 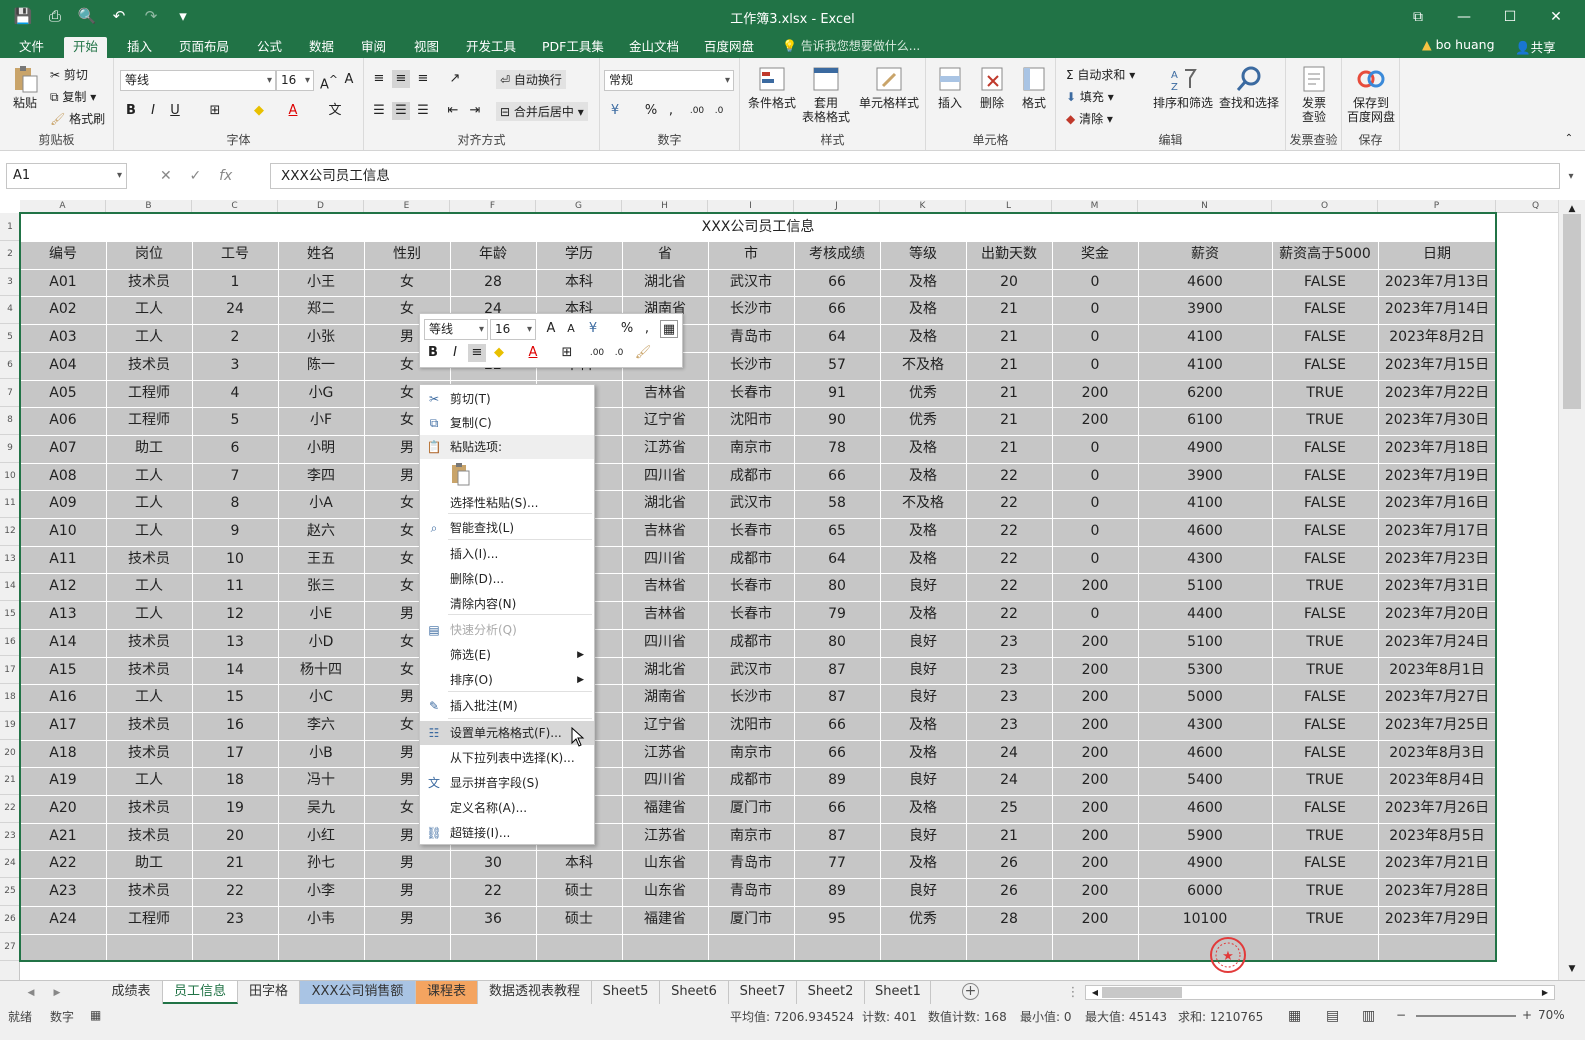 I want to click on table-cell: 2023年8月3日, so click(x=1437, y=754).